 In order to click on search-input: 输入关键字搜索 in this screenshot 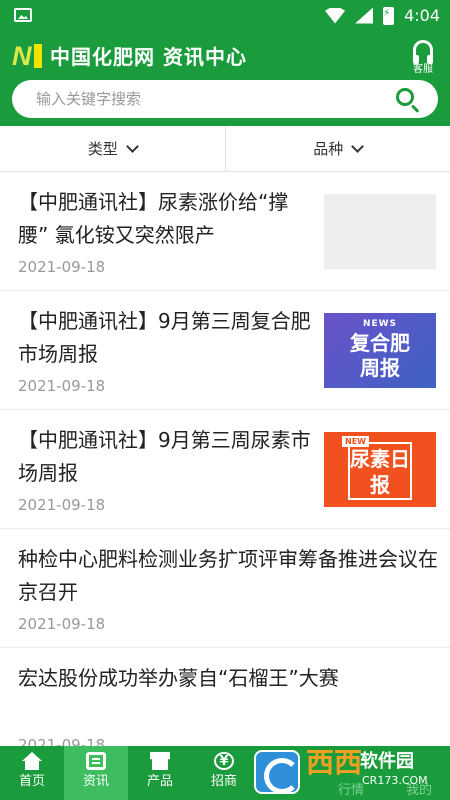, I will do `click(88, 99)`.